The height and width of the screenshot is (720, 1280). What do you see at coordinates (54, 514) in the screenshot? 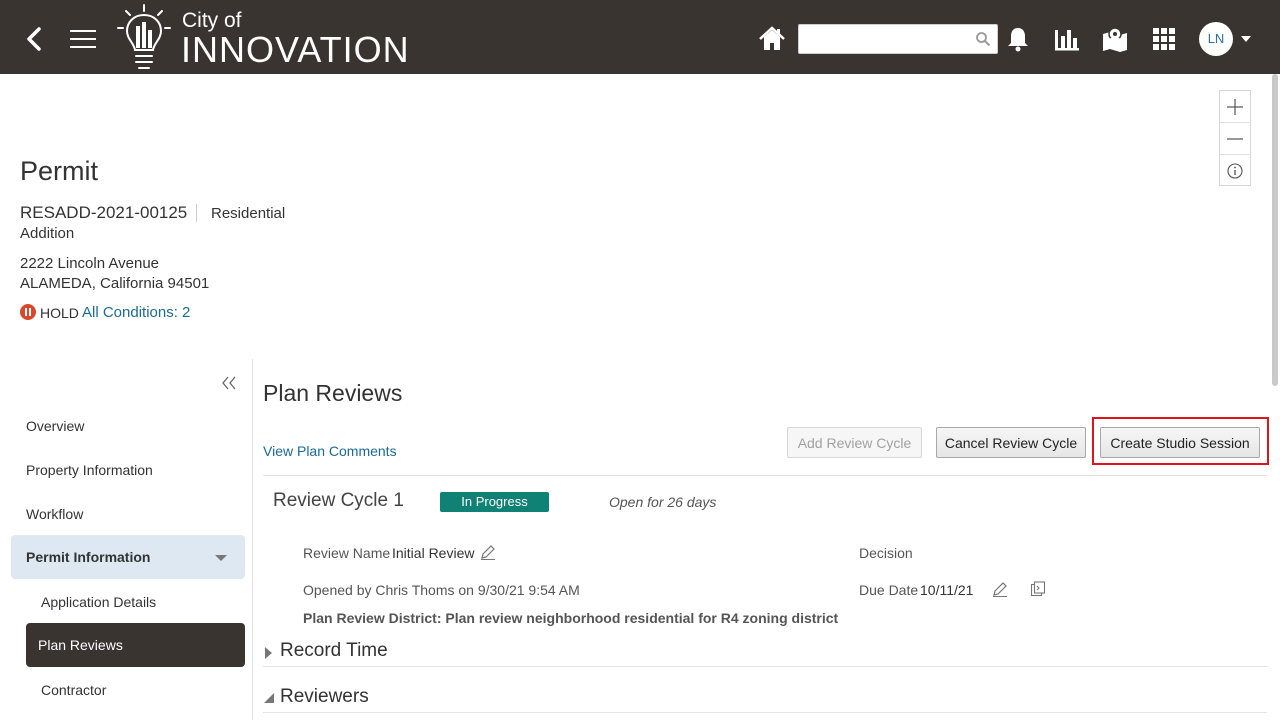
I see `sidebar-item-workflow: Workflow` at bounding box center [54, 514].